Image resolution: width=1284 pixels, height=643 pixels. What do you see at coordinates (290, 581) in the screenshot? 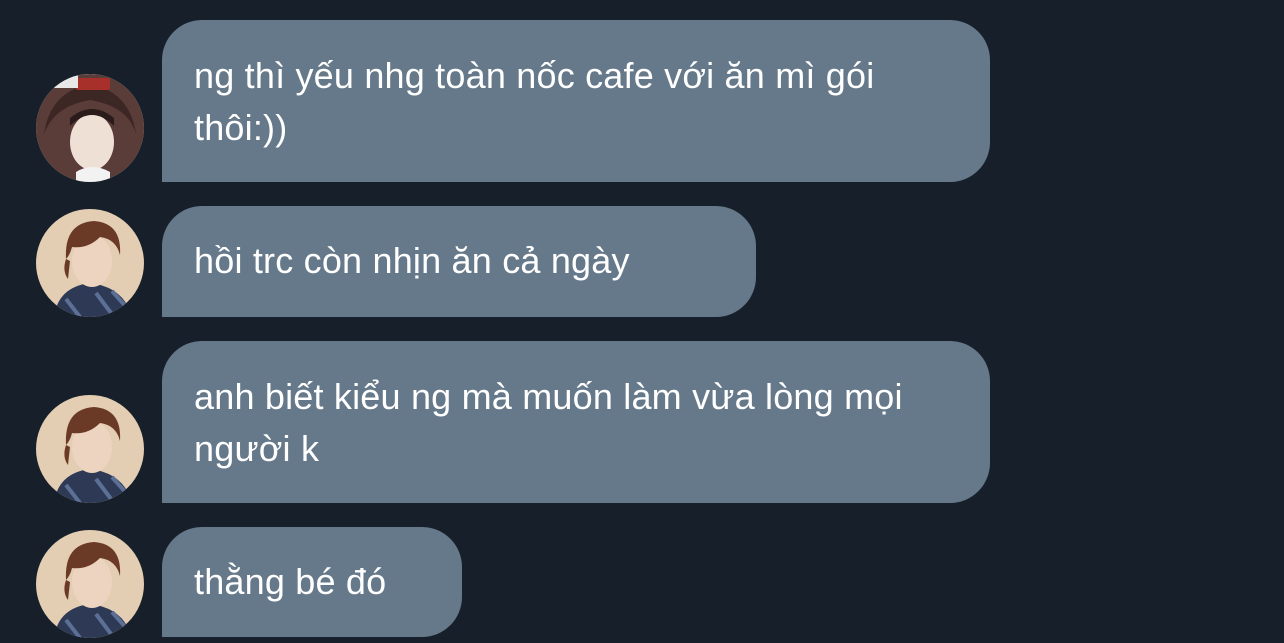
I see `message-text: thằng bé đó` at bounding box center [290, 581].